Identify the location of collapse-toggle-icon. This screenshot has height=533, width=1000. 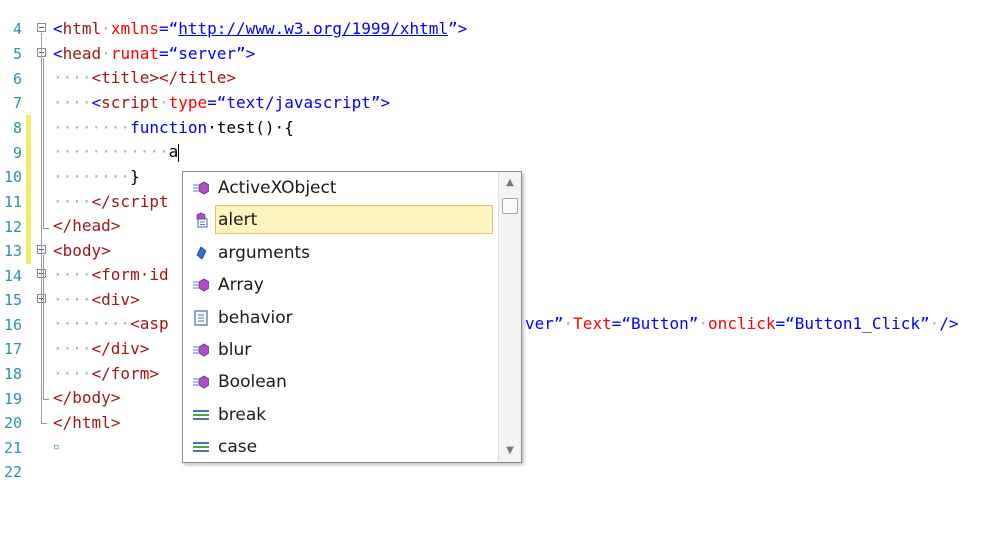
(41, 27).